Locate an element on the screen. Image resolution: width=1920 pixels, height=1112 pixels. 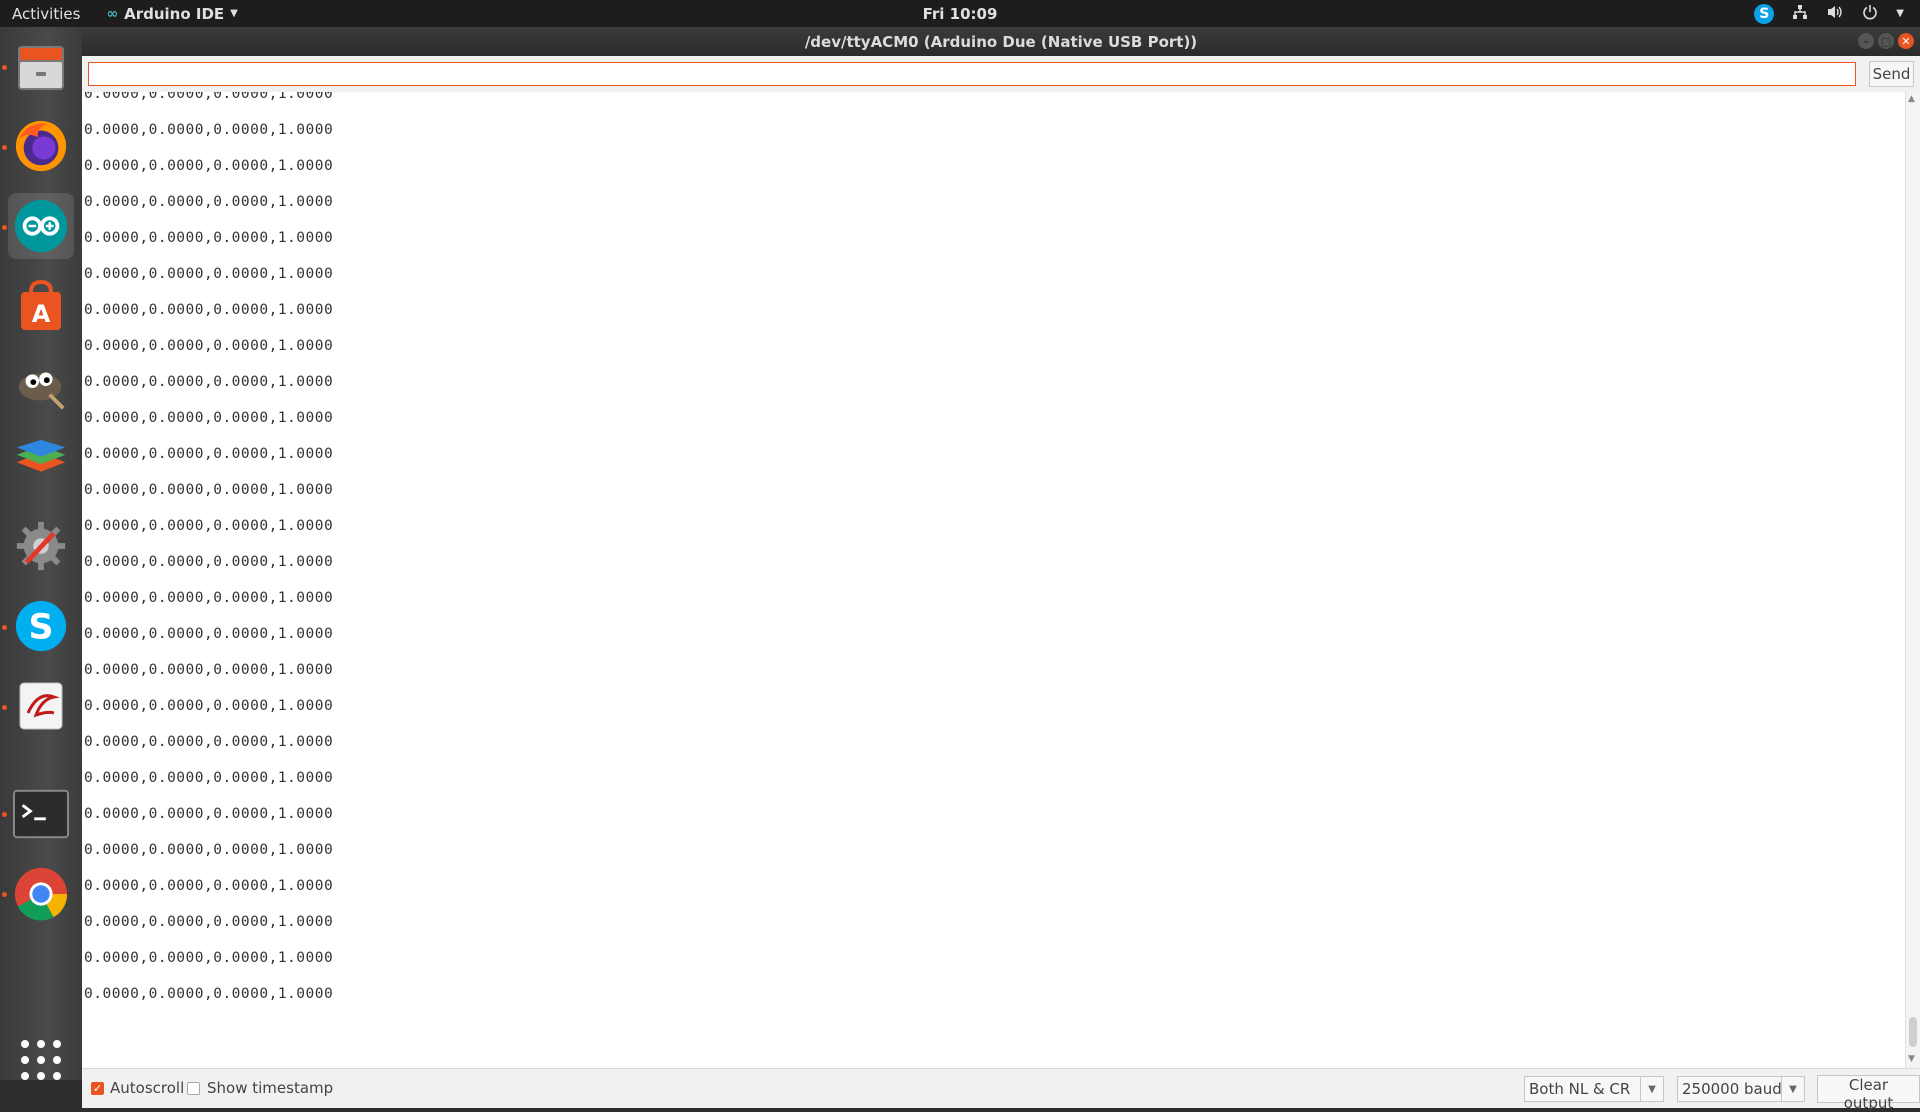
send-row: Send is located at coordinates (1001, 74).